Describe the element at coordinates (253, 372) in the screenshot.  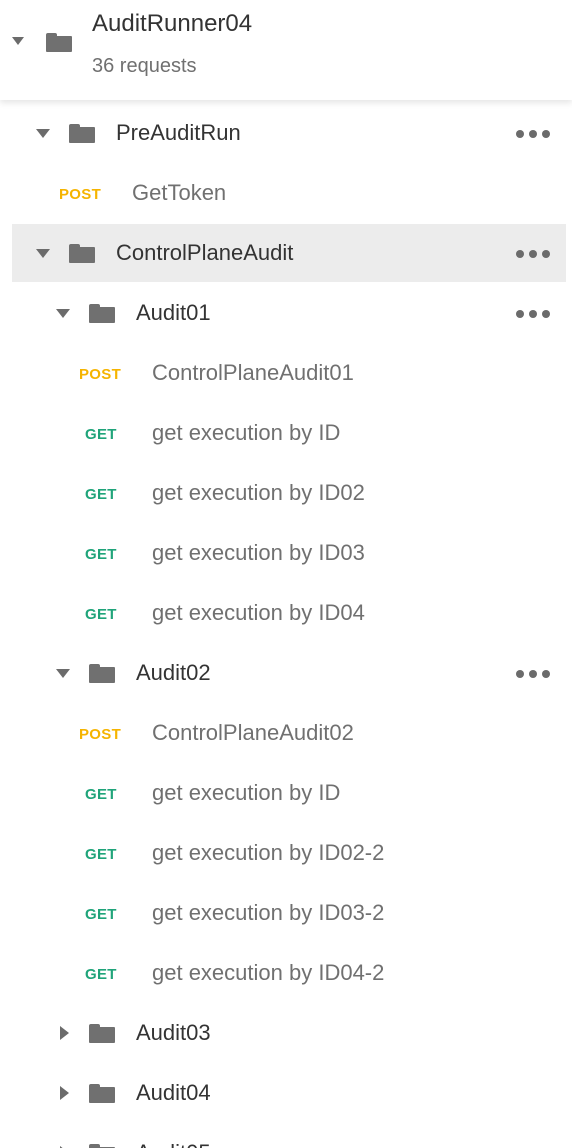
I see `request-label: ControlPlaneAudit01` at that location.